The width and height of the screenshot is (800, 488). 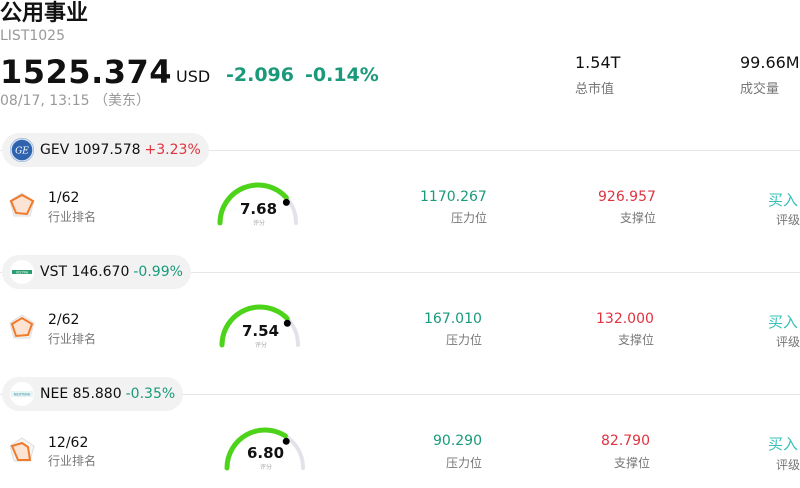 I want to click on volume-label: 成交量, so click(x=760, y=89).